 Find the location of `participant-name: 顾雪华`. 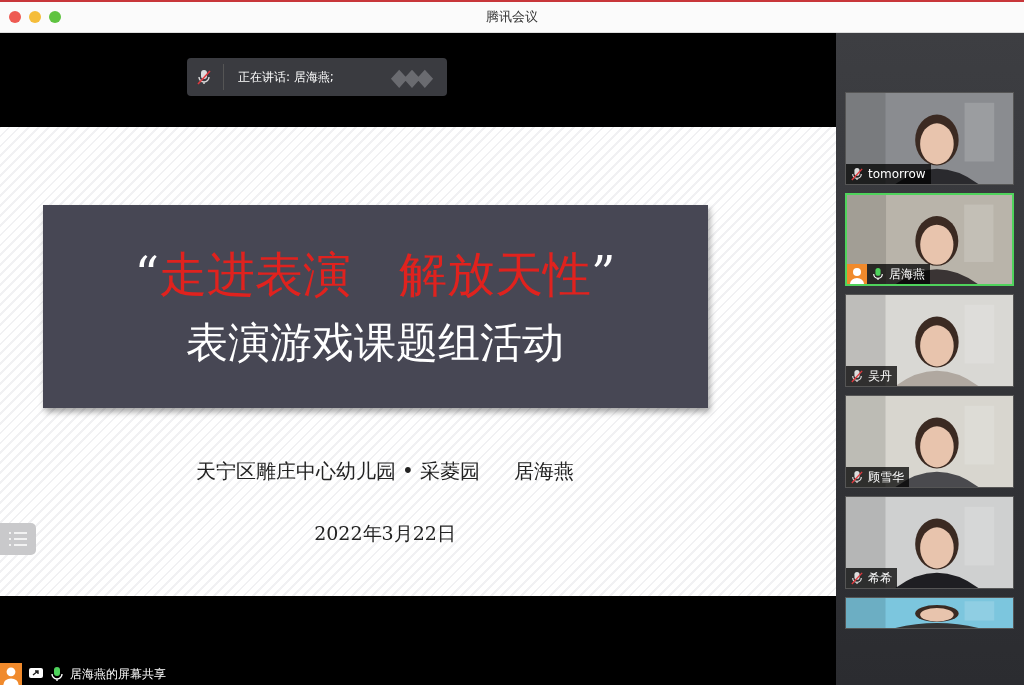

participant-name: 顾雪华 is located at coordinates (886, 477).